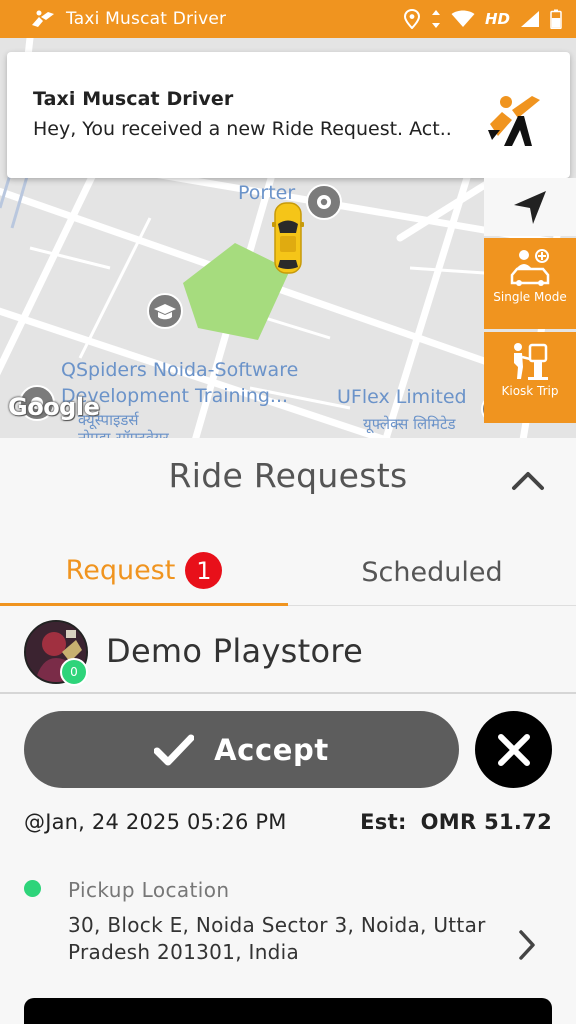  What do you see at coordinates (133, 99) in the screenshot?
I see `notification-title: Taxi Muscat Driver` at bounding box center [133, 99].